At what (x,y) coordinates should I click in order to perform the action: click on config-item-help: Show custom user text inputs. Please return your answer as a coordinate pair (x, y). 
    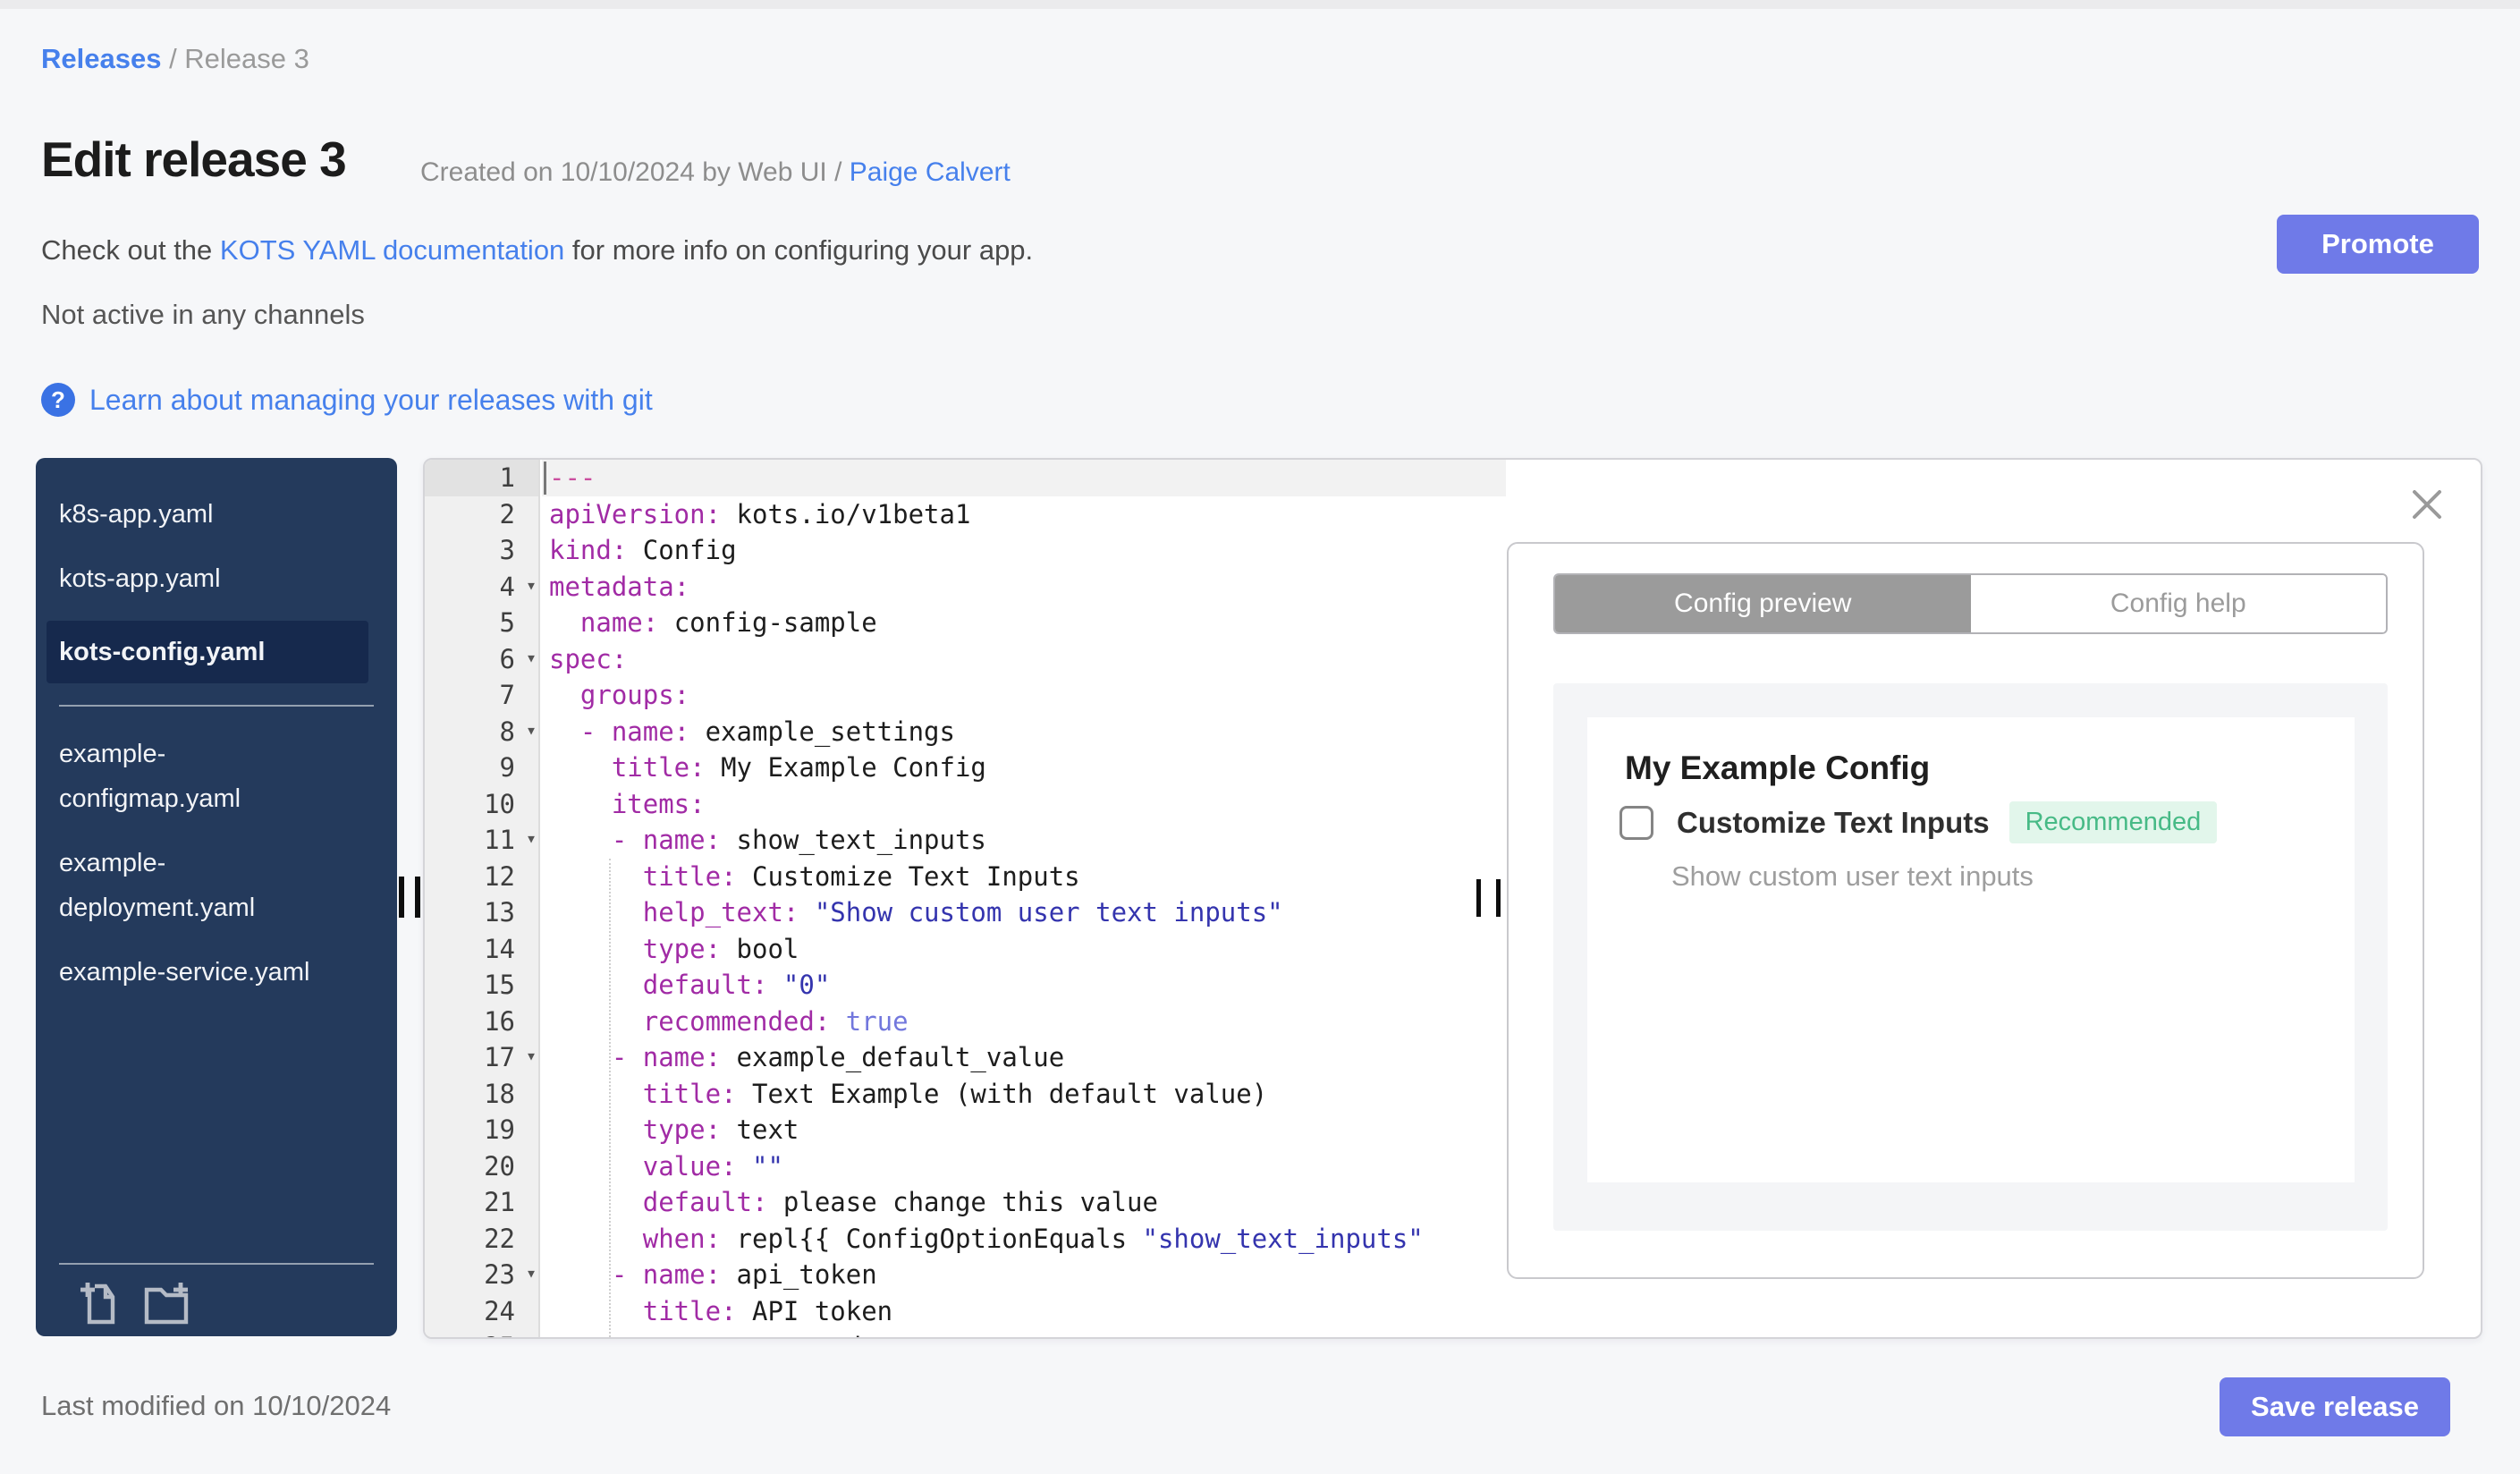
    Looking at the image, I should click on (1852, 876).